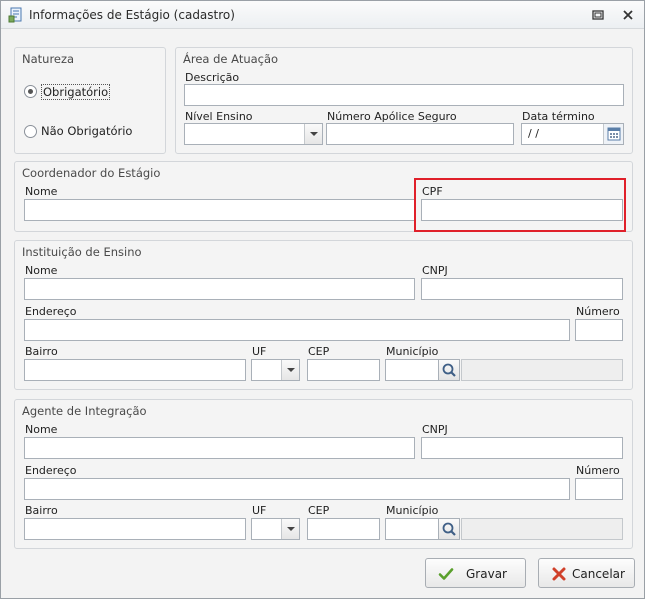 This screenshot has height=599, width=645. Describe the element at coordinates (15, 15) in the screenshot. I see `form-document-icon` at that location.